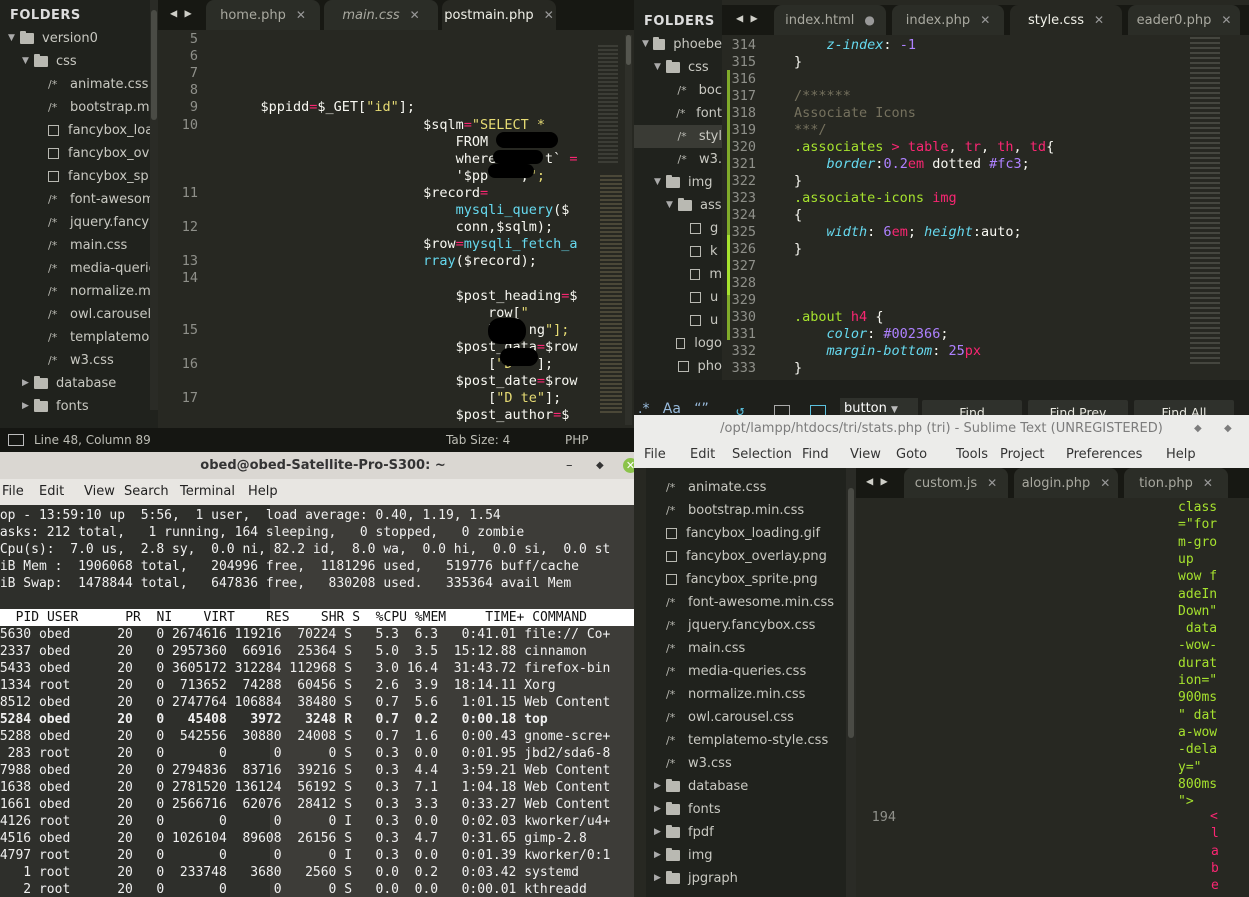 The image size is (1249, 897). Describe the element at coordinates (79, 130) in the screenshot. I see `tree-item: fancybox_loa` at that location.